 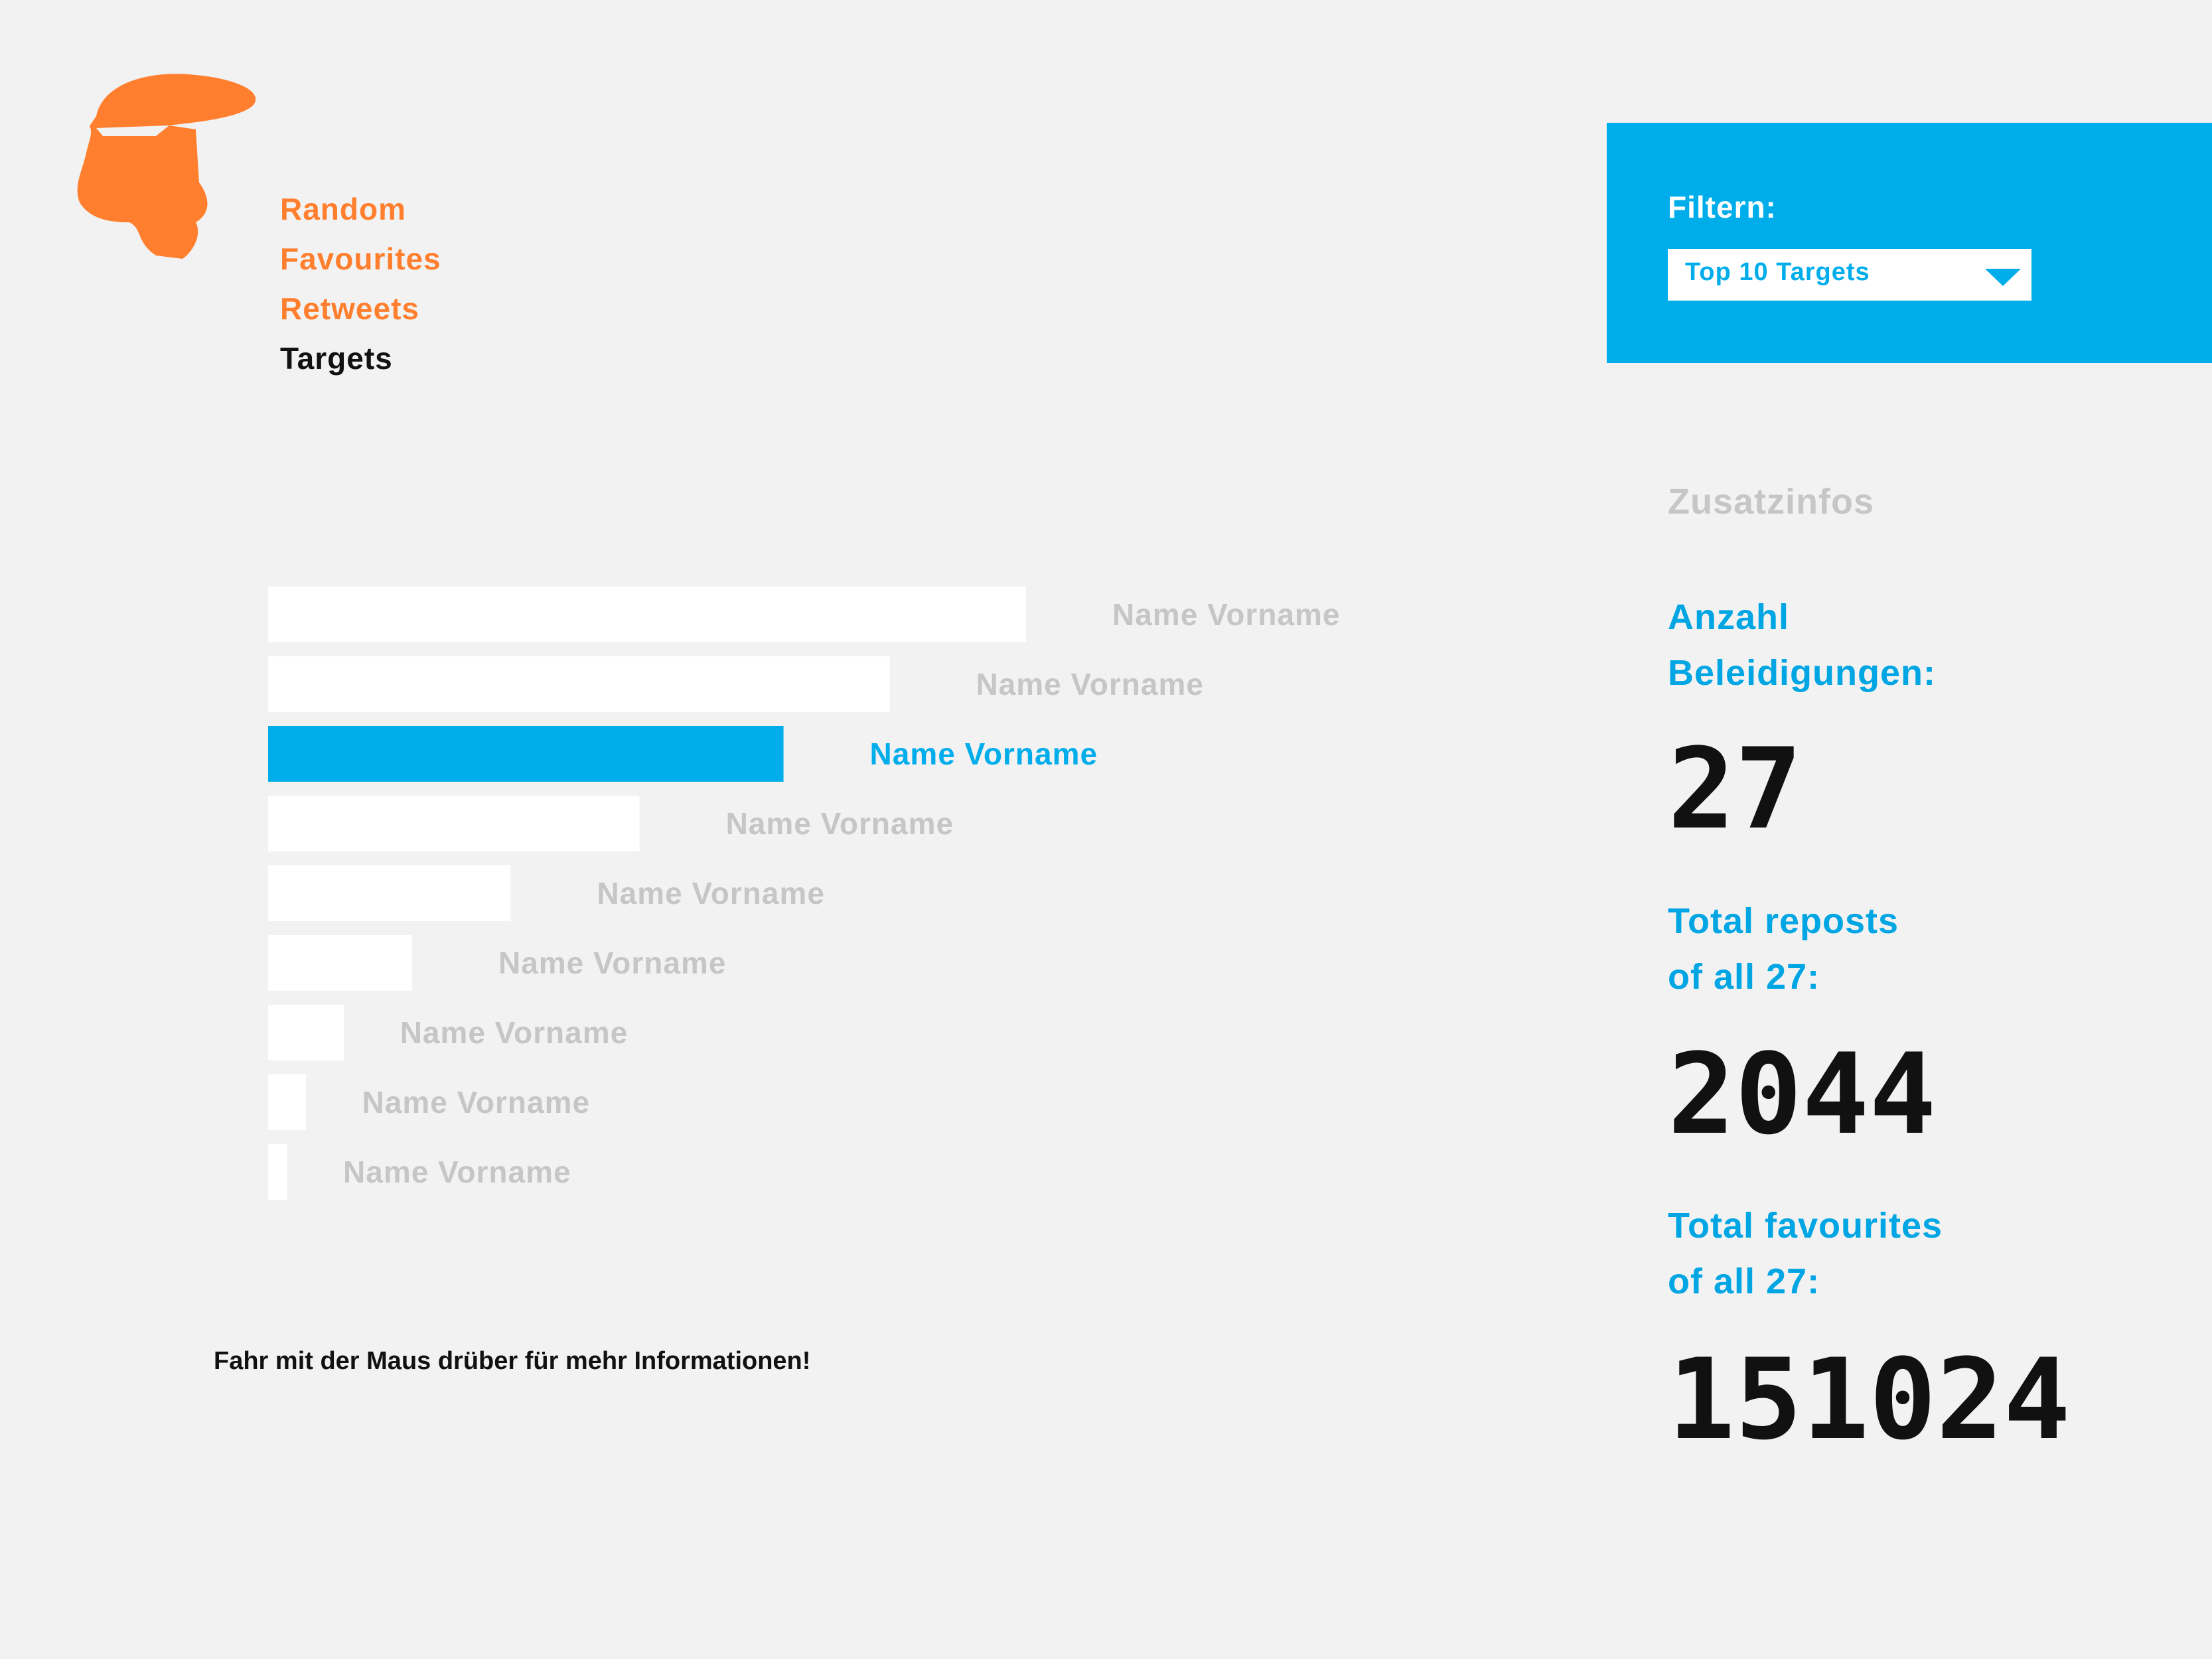 I want to click on bar-label-4: Name Vorname, so click(x=840, y=823).